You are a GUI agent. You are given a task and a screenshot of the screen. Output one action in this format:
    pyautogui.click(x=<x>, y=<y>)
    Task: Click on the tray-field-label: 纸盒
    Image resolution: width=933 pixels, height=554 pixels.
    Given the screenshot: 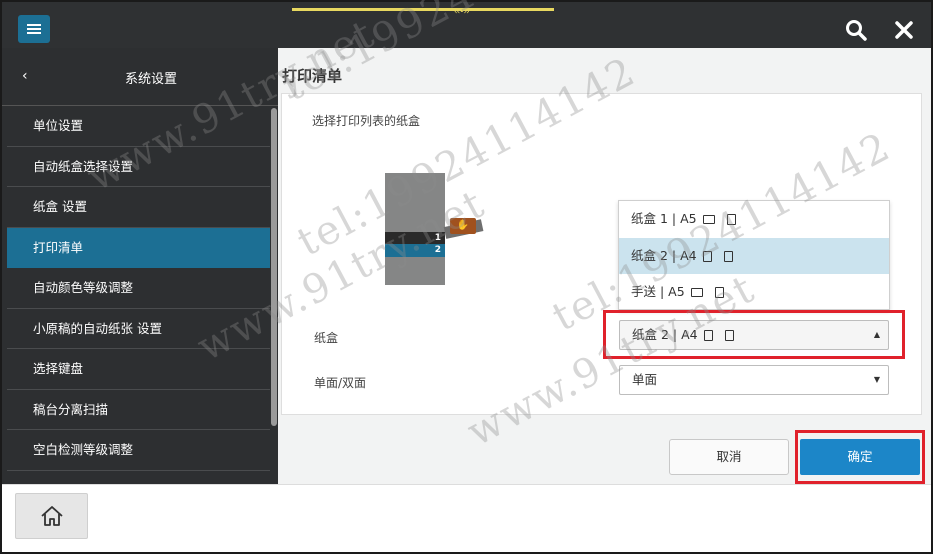 What is the action you would take?
    pyautogui.click(x=326, y=338)
    